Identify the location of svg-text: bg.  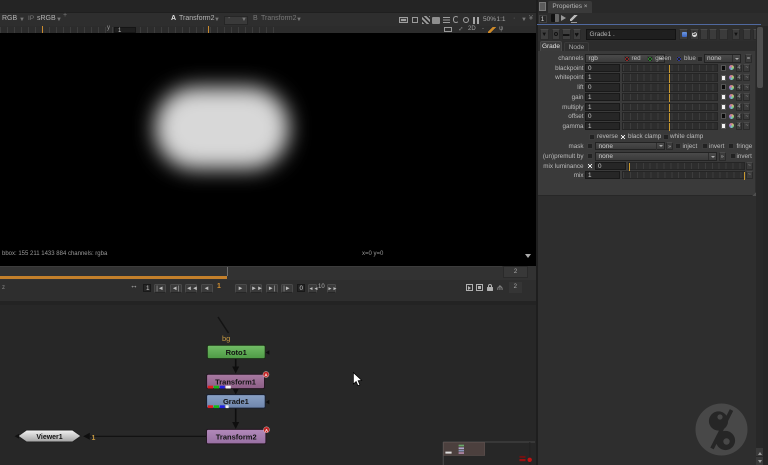
(226, 338).